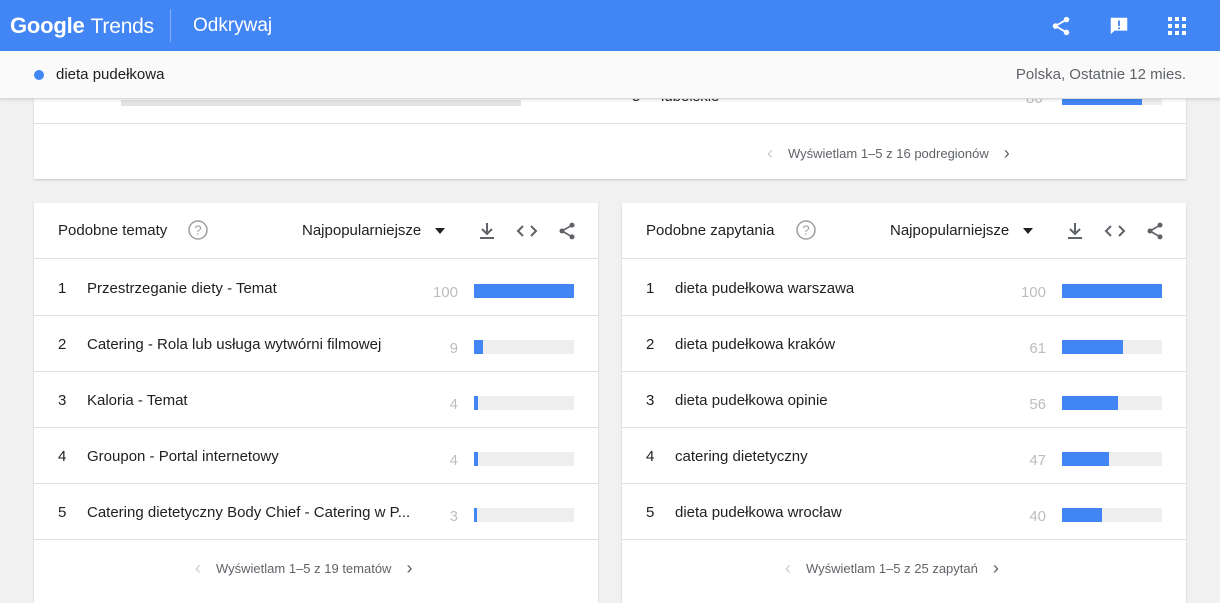 Image resolution: width=1220 pixels, height=603 pixels. I want to click on logo-google: Google, so click(47, 25).